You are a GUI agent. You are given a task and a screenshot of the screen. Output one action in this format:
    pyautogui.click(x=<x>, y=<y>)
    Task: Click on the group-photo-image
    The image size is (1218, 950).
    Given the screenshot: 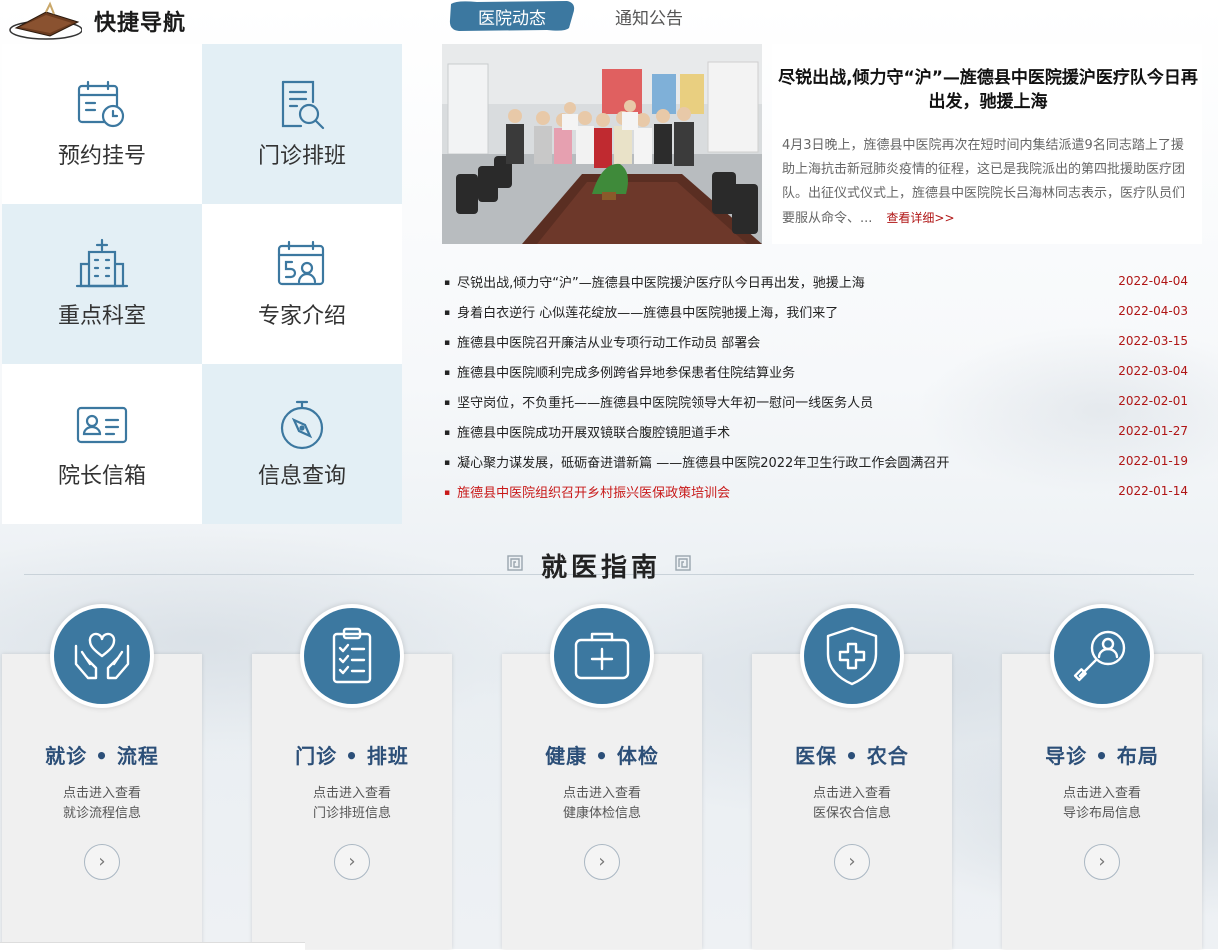 What is the action you would take?
    pyautogui.click(x=602, y=144)
    